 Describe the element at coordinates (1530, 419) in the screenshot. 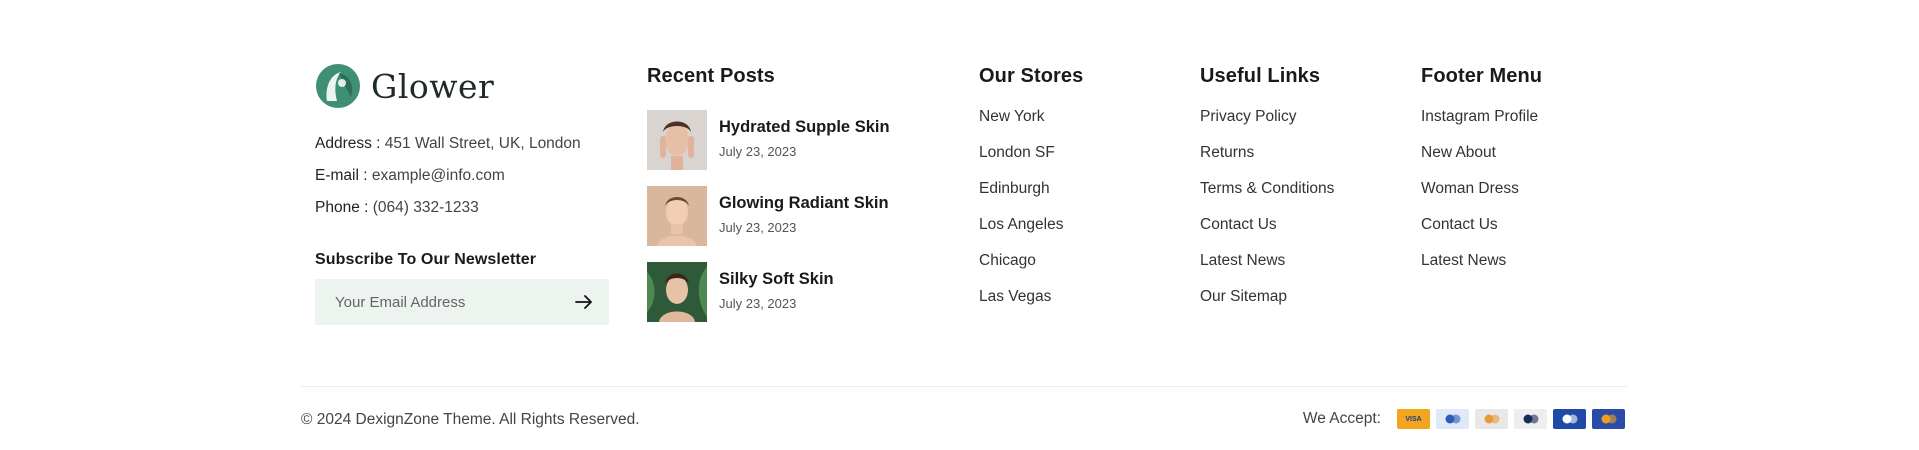

I see `diners-card-icon` at that location.